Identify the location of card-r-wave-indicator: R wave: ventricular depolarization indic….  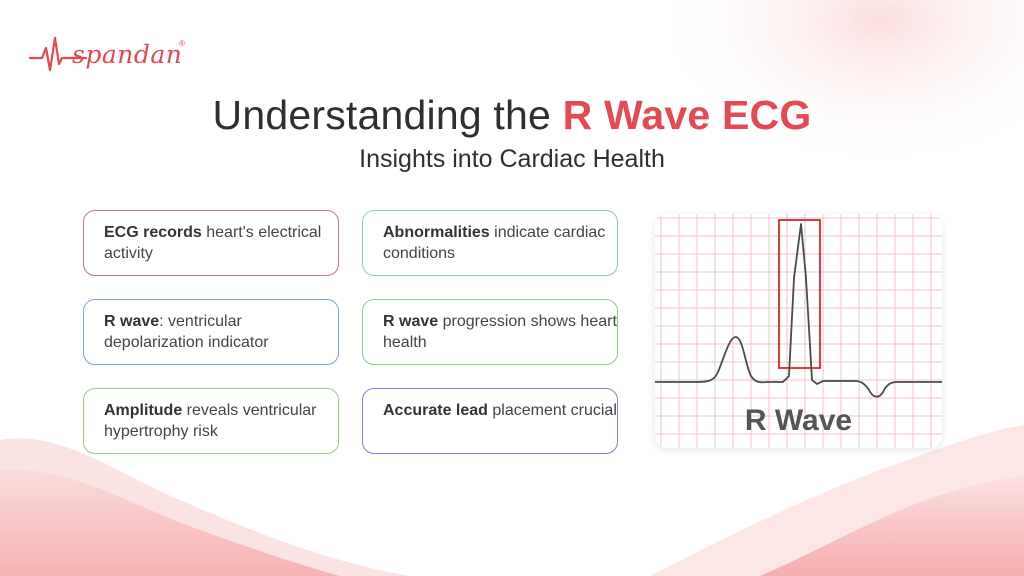
(211, 332).